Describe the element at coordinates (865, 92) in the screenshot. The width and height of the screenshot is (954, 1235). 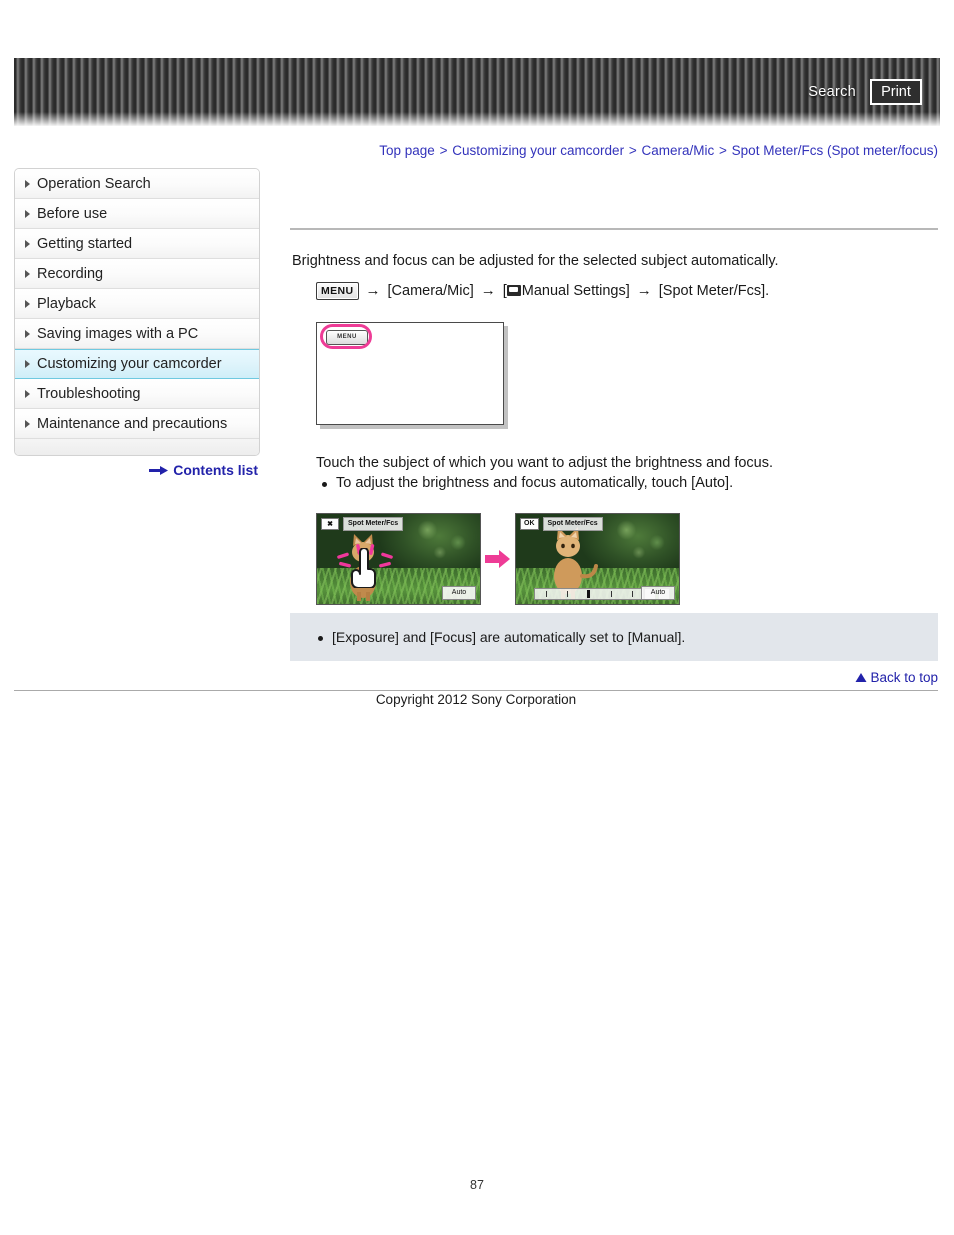
I see `header-actions: Search Print` at that location.